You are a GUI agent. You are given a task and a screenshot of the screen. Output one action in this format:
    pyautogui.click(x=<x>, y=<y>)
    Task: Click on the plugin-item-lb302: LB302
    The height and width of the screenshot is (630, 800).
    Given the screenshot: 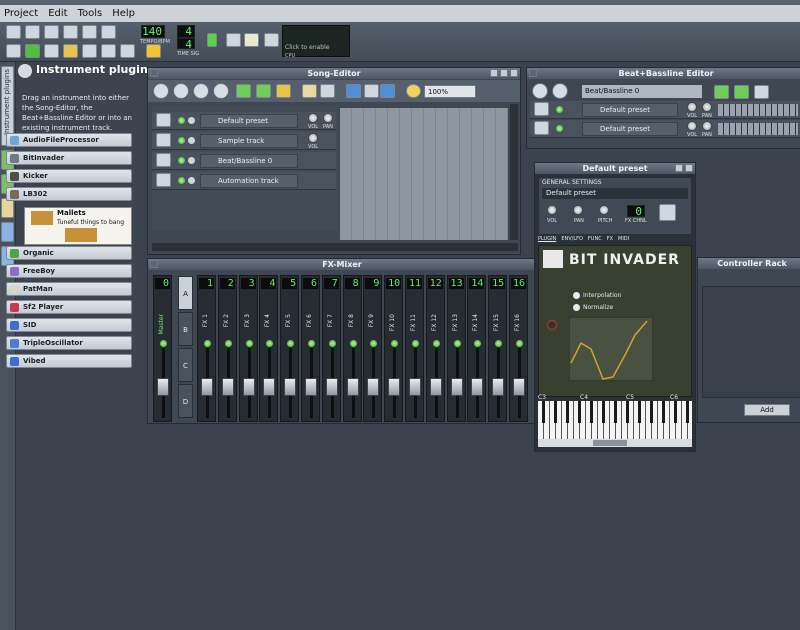 What is the action you would take?
    pyautogui.click(x=69, y=194)
    